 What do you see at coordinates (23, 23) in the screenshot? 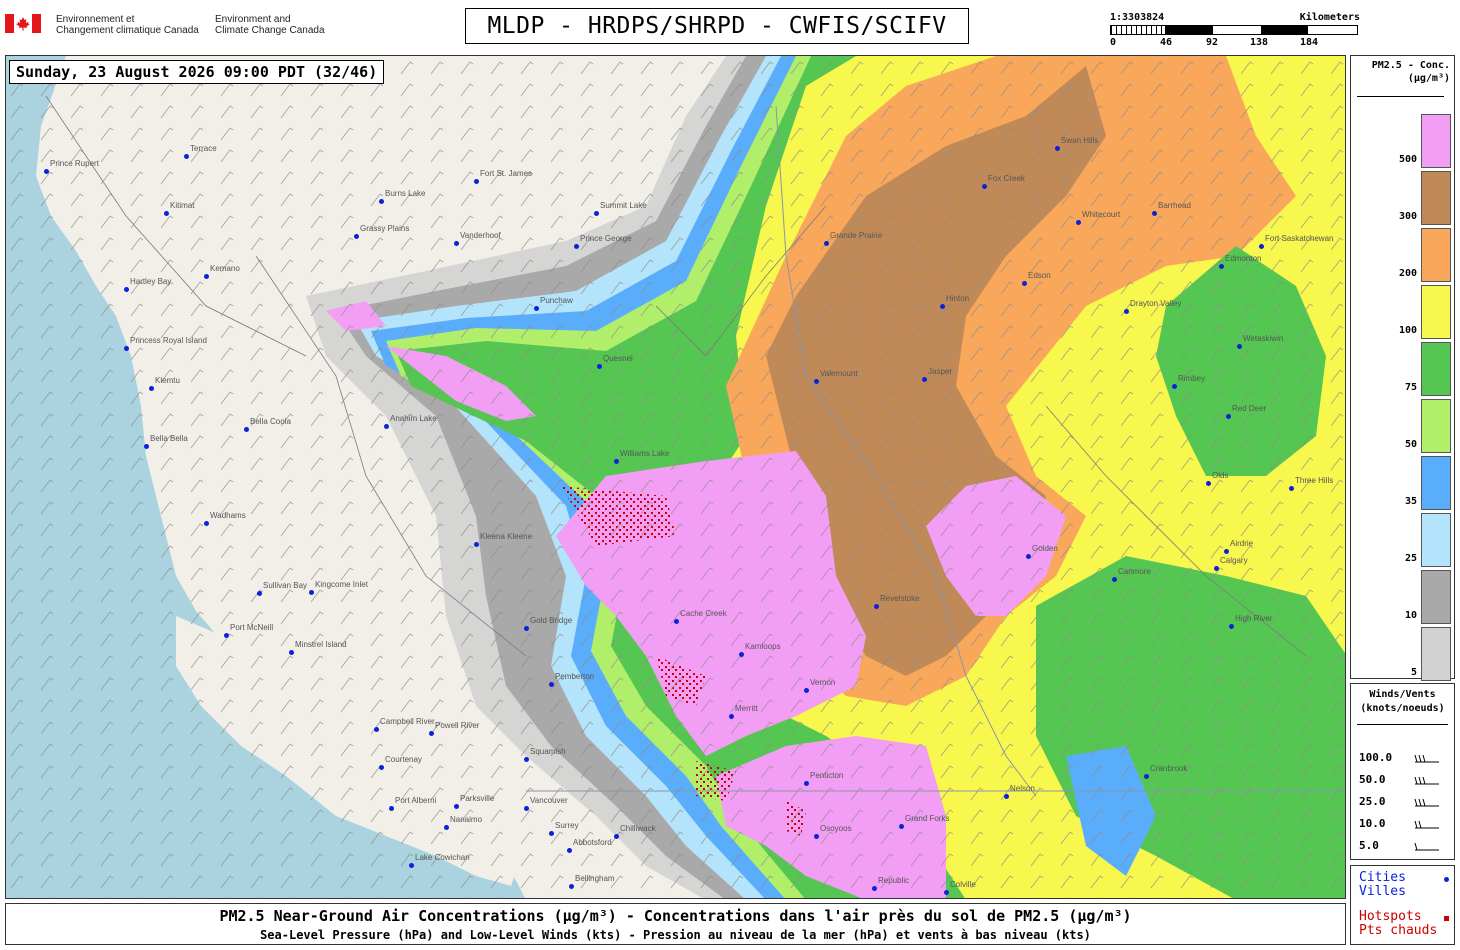
I see `canada-flag-icon` at bounding box center [23, 23].